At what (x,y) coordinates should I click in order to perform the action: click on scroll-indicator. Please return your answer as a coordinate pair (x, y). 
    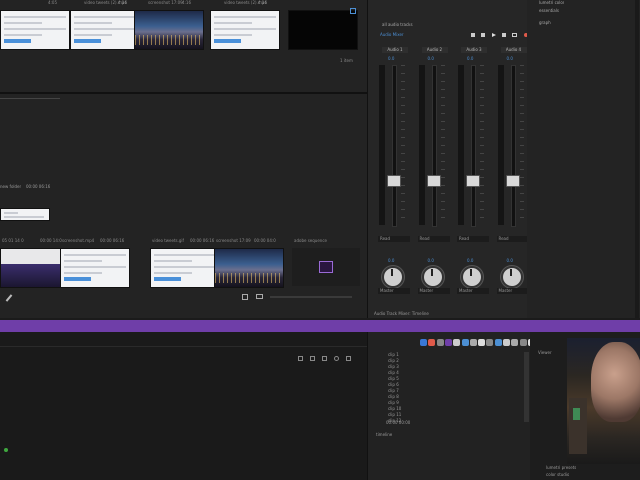
    Looking at the image, I should click on (30, 98).